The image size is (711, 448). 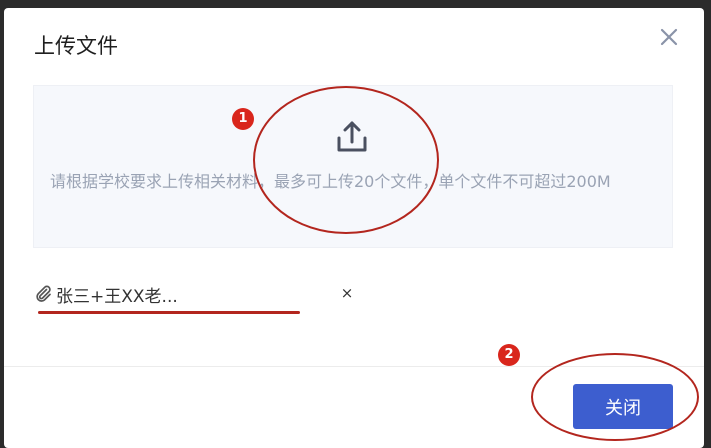 What do you see at coordinates (43, 293) in the screenshot?
I see `paperclip-icon` at bounding box center [43, 293].